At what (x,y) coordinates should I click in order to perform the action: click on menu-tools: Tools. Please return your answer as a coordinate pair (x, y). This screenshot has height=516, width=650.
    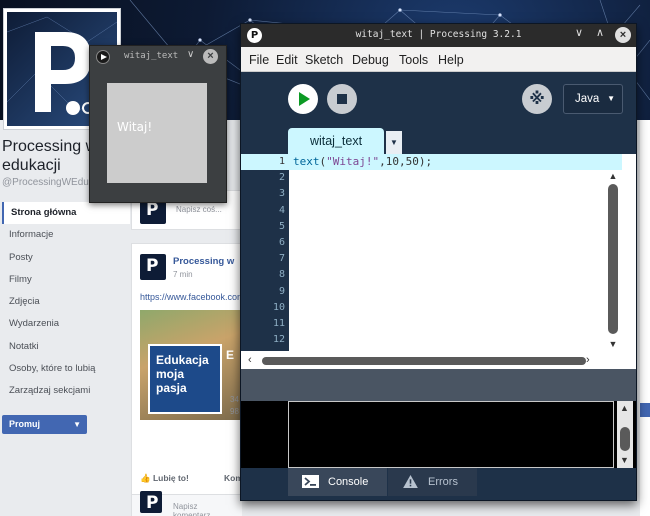
    Looking at the image, I should click on (413, 60).